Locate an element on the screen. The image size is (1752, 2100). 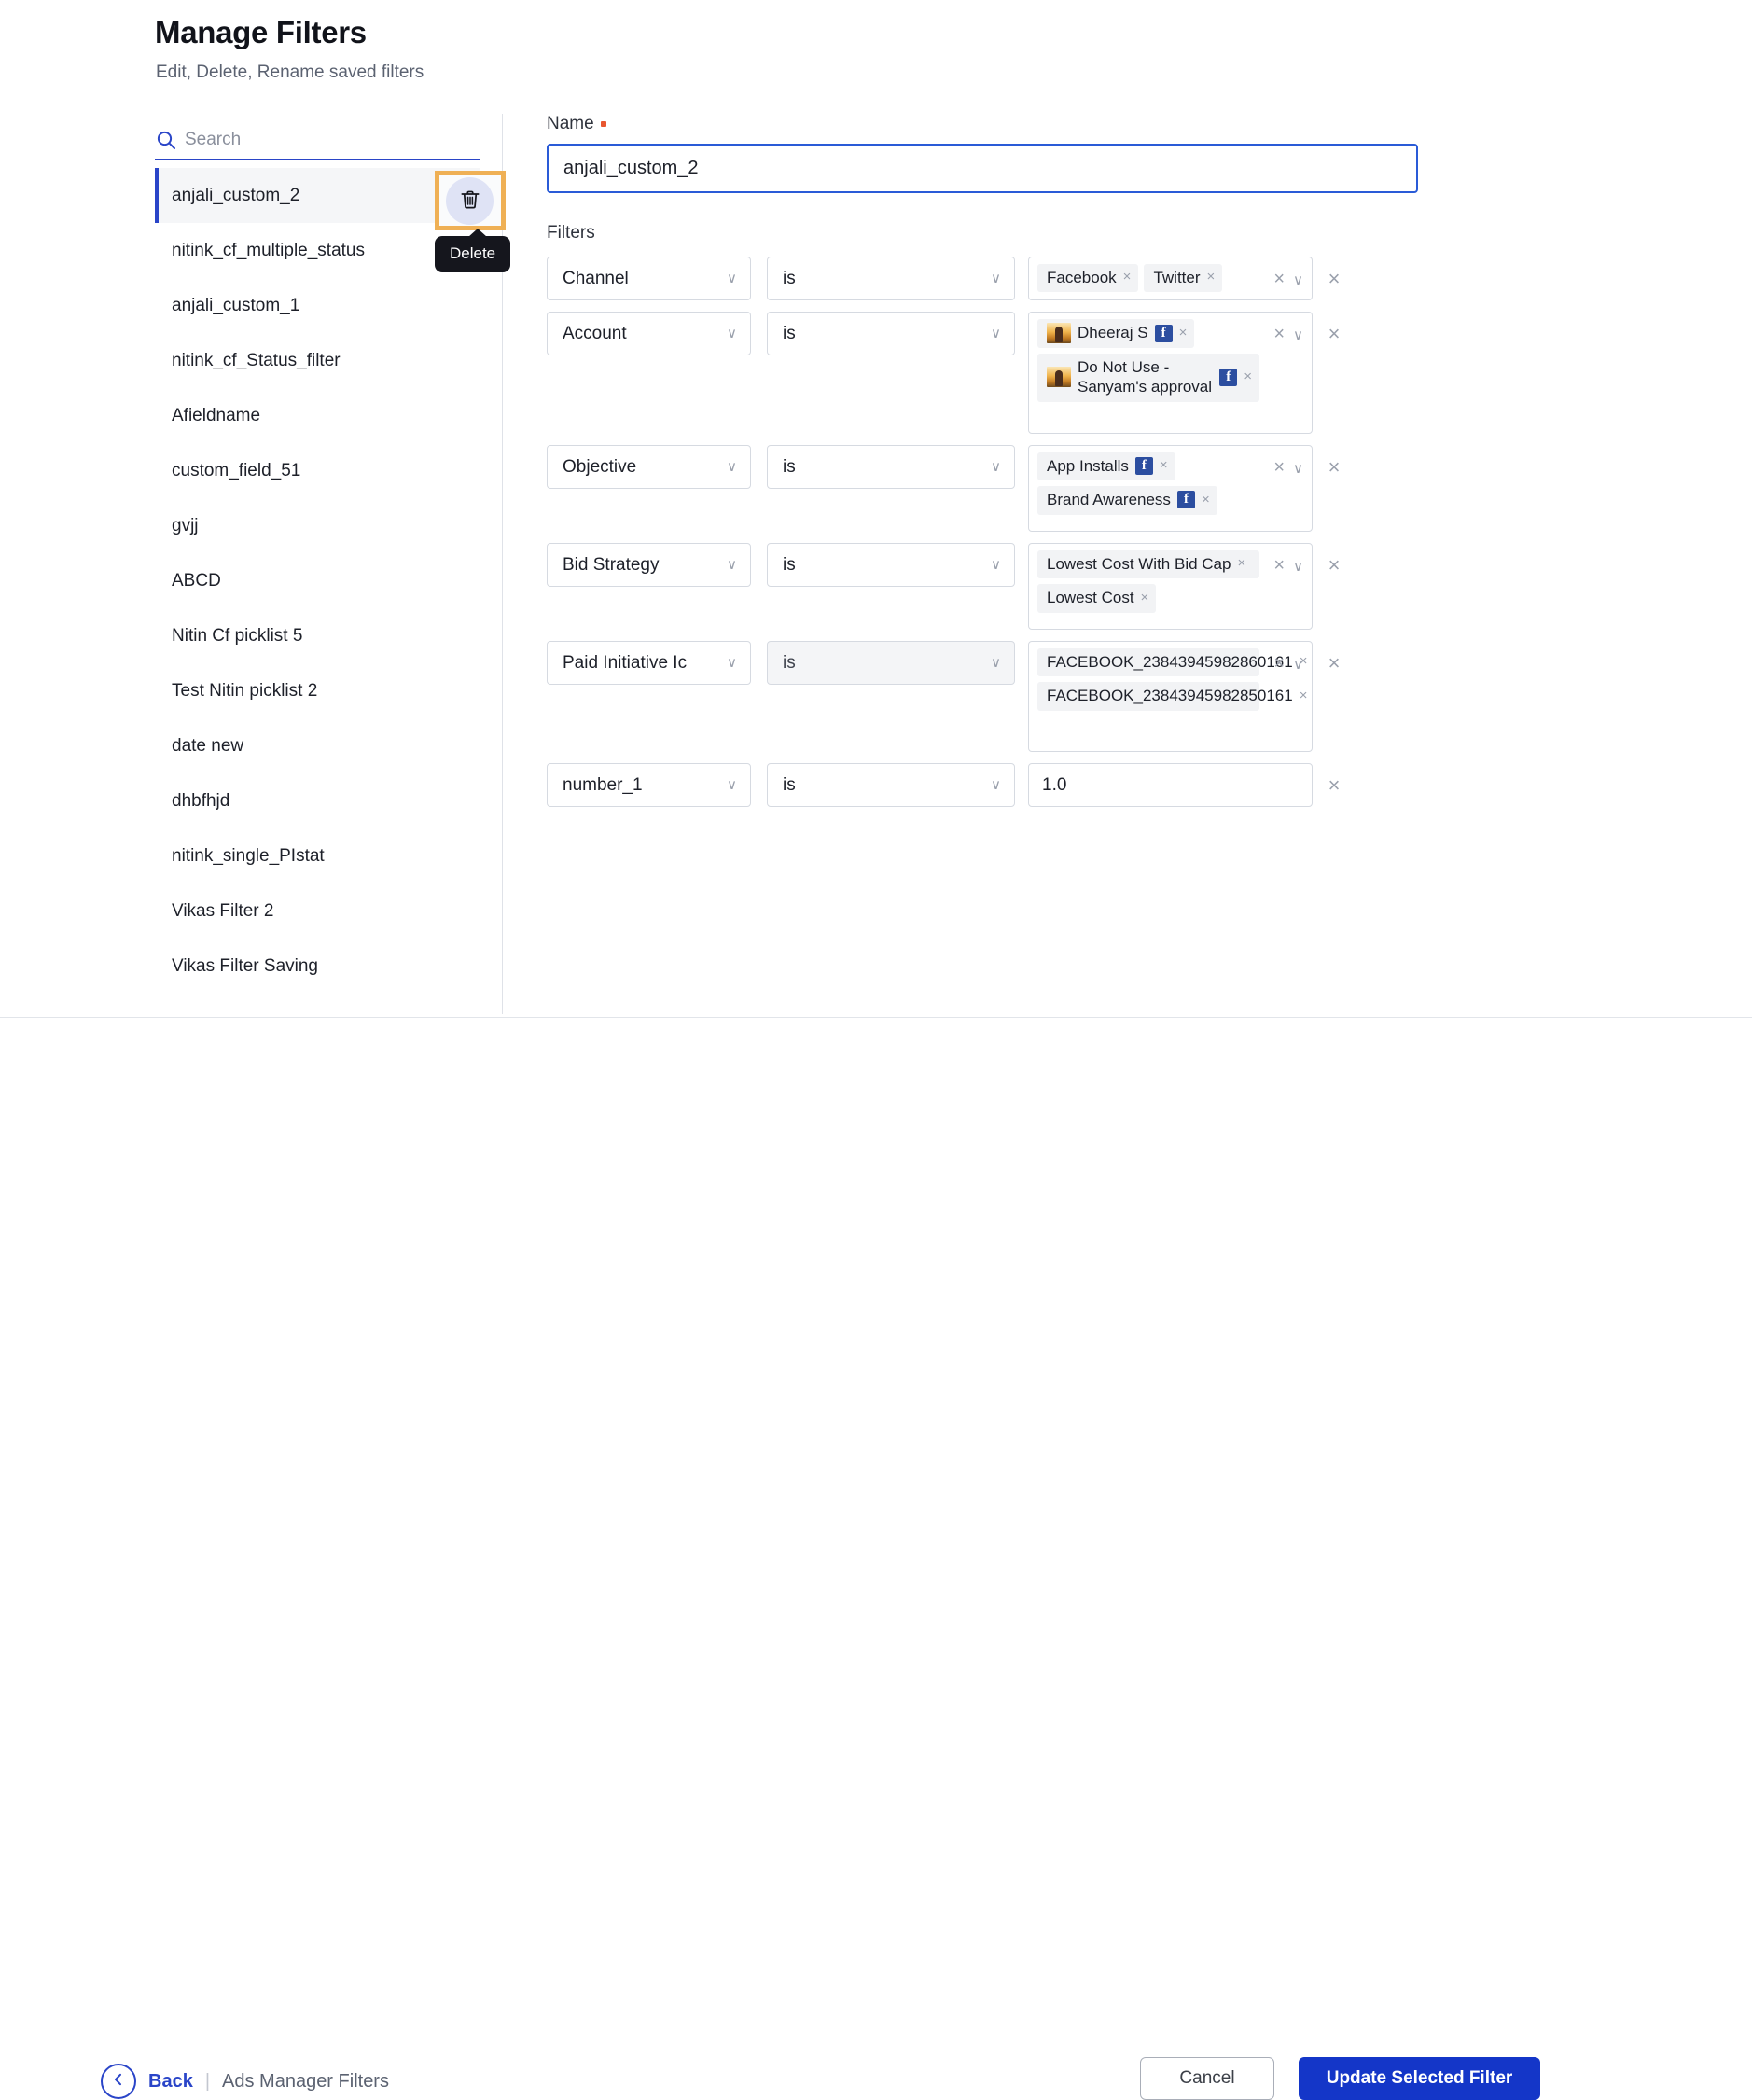
filter-condition-row: Channel ∨ is ∨ Facebook × Twitter × × ∨ × is located at coordinates (1120, 278).